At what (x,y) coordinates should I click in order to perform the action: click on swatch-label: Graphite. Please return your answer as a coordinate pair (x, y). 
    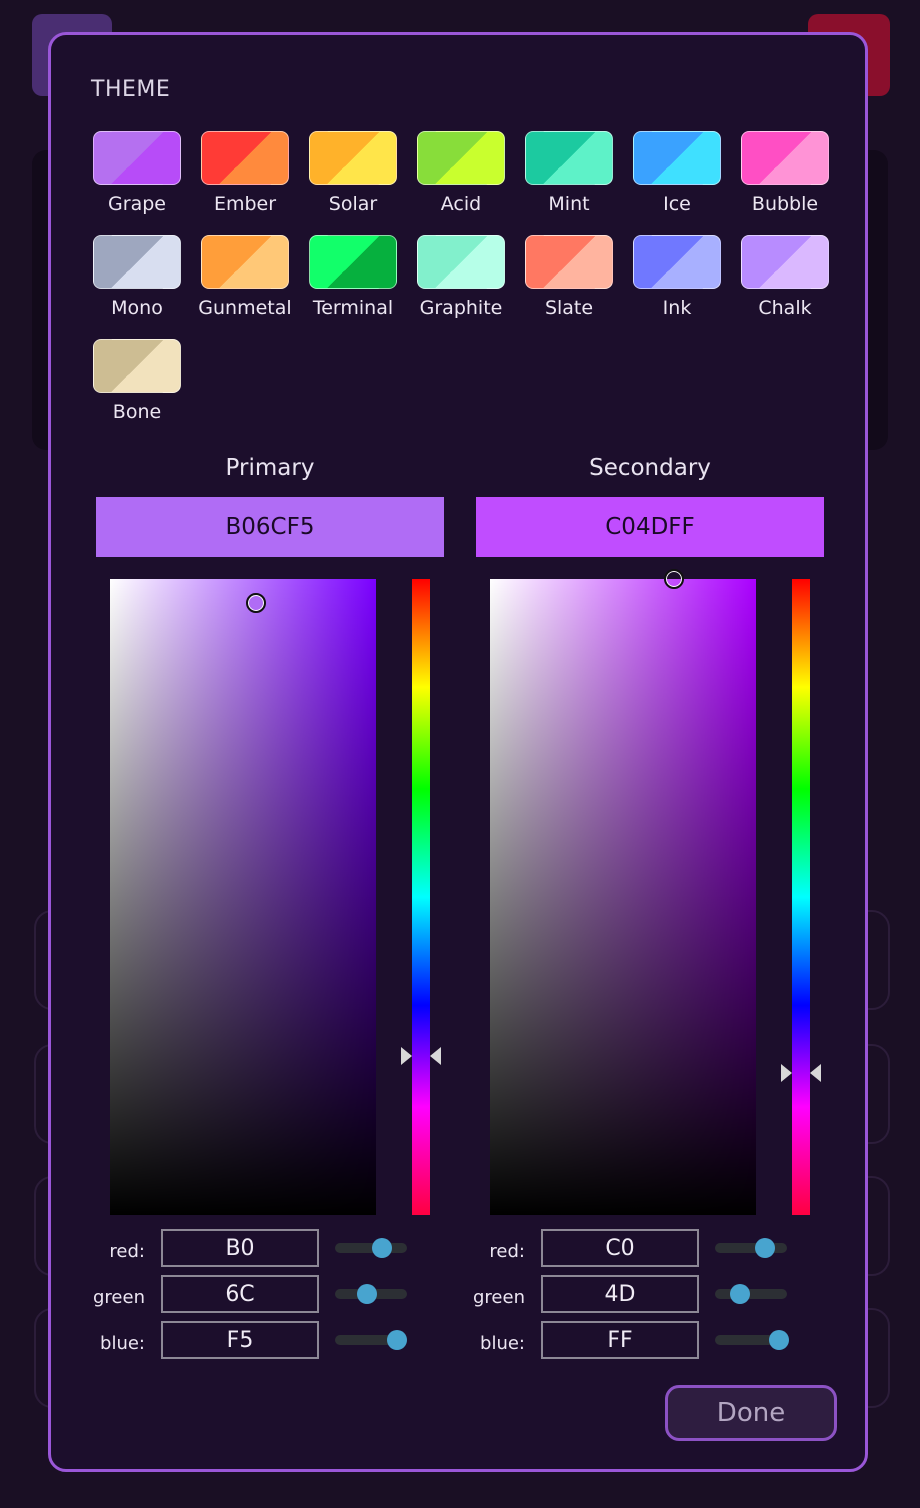
    Looking at the image, I should click on (461, 308).